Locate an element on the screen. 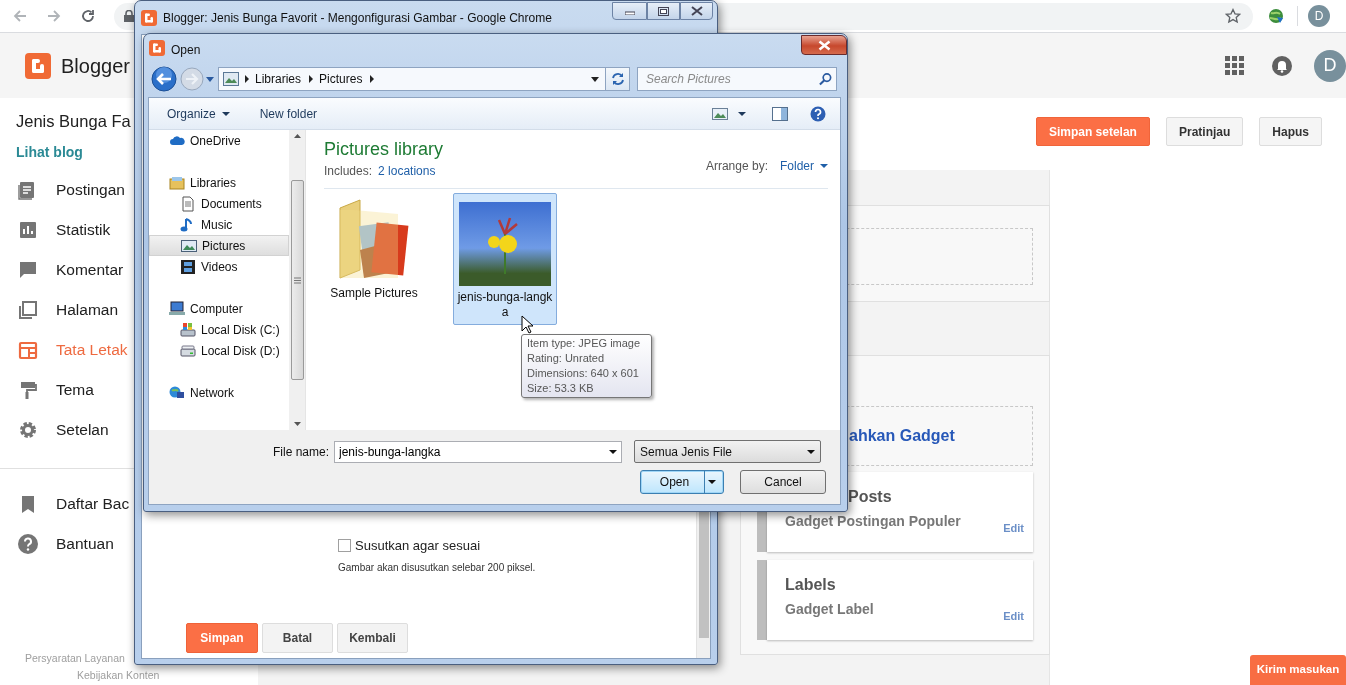 The height and width of the screenshot is (685, 1346). tree-item: Computer is located at coordinates (219, 308).